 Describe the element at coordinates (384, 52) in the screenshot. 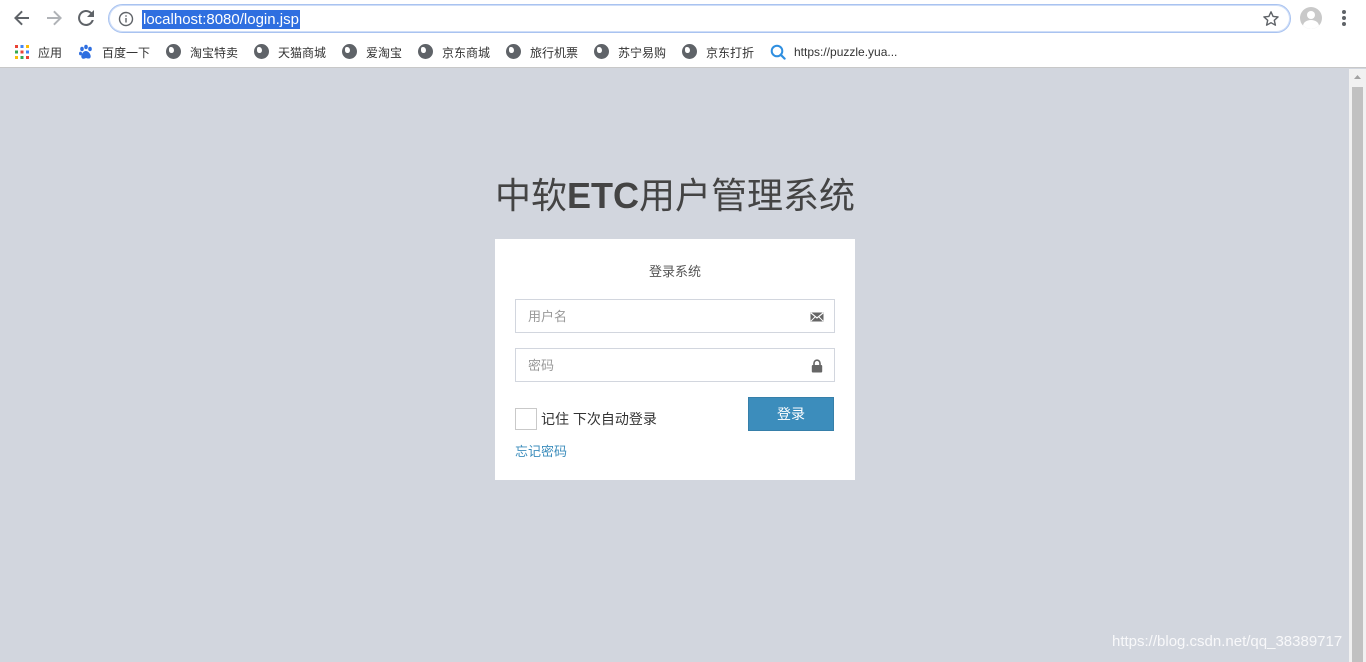

I see `bookmark-label: 爱淘宝` at that location.